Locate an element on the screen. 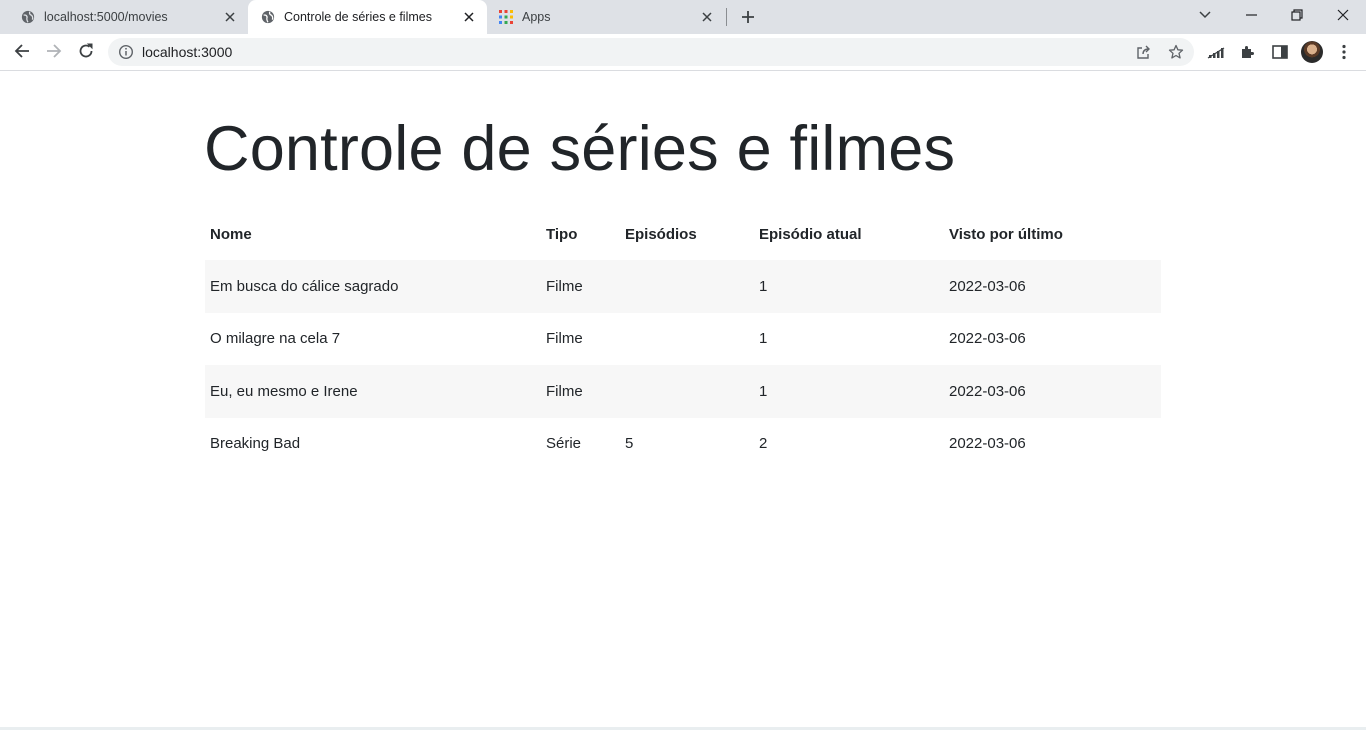 The height and width of the screenshot is (730, 1366). tab-apps: Apps is located at coordinates (606, 17).